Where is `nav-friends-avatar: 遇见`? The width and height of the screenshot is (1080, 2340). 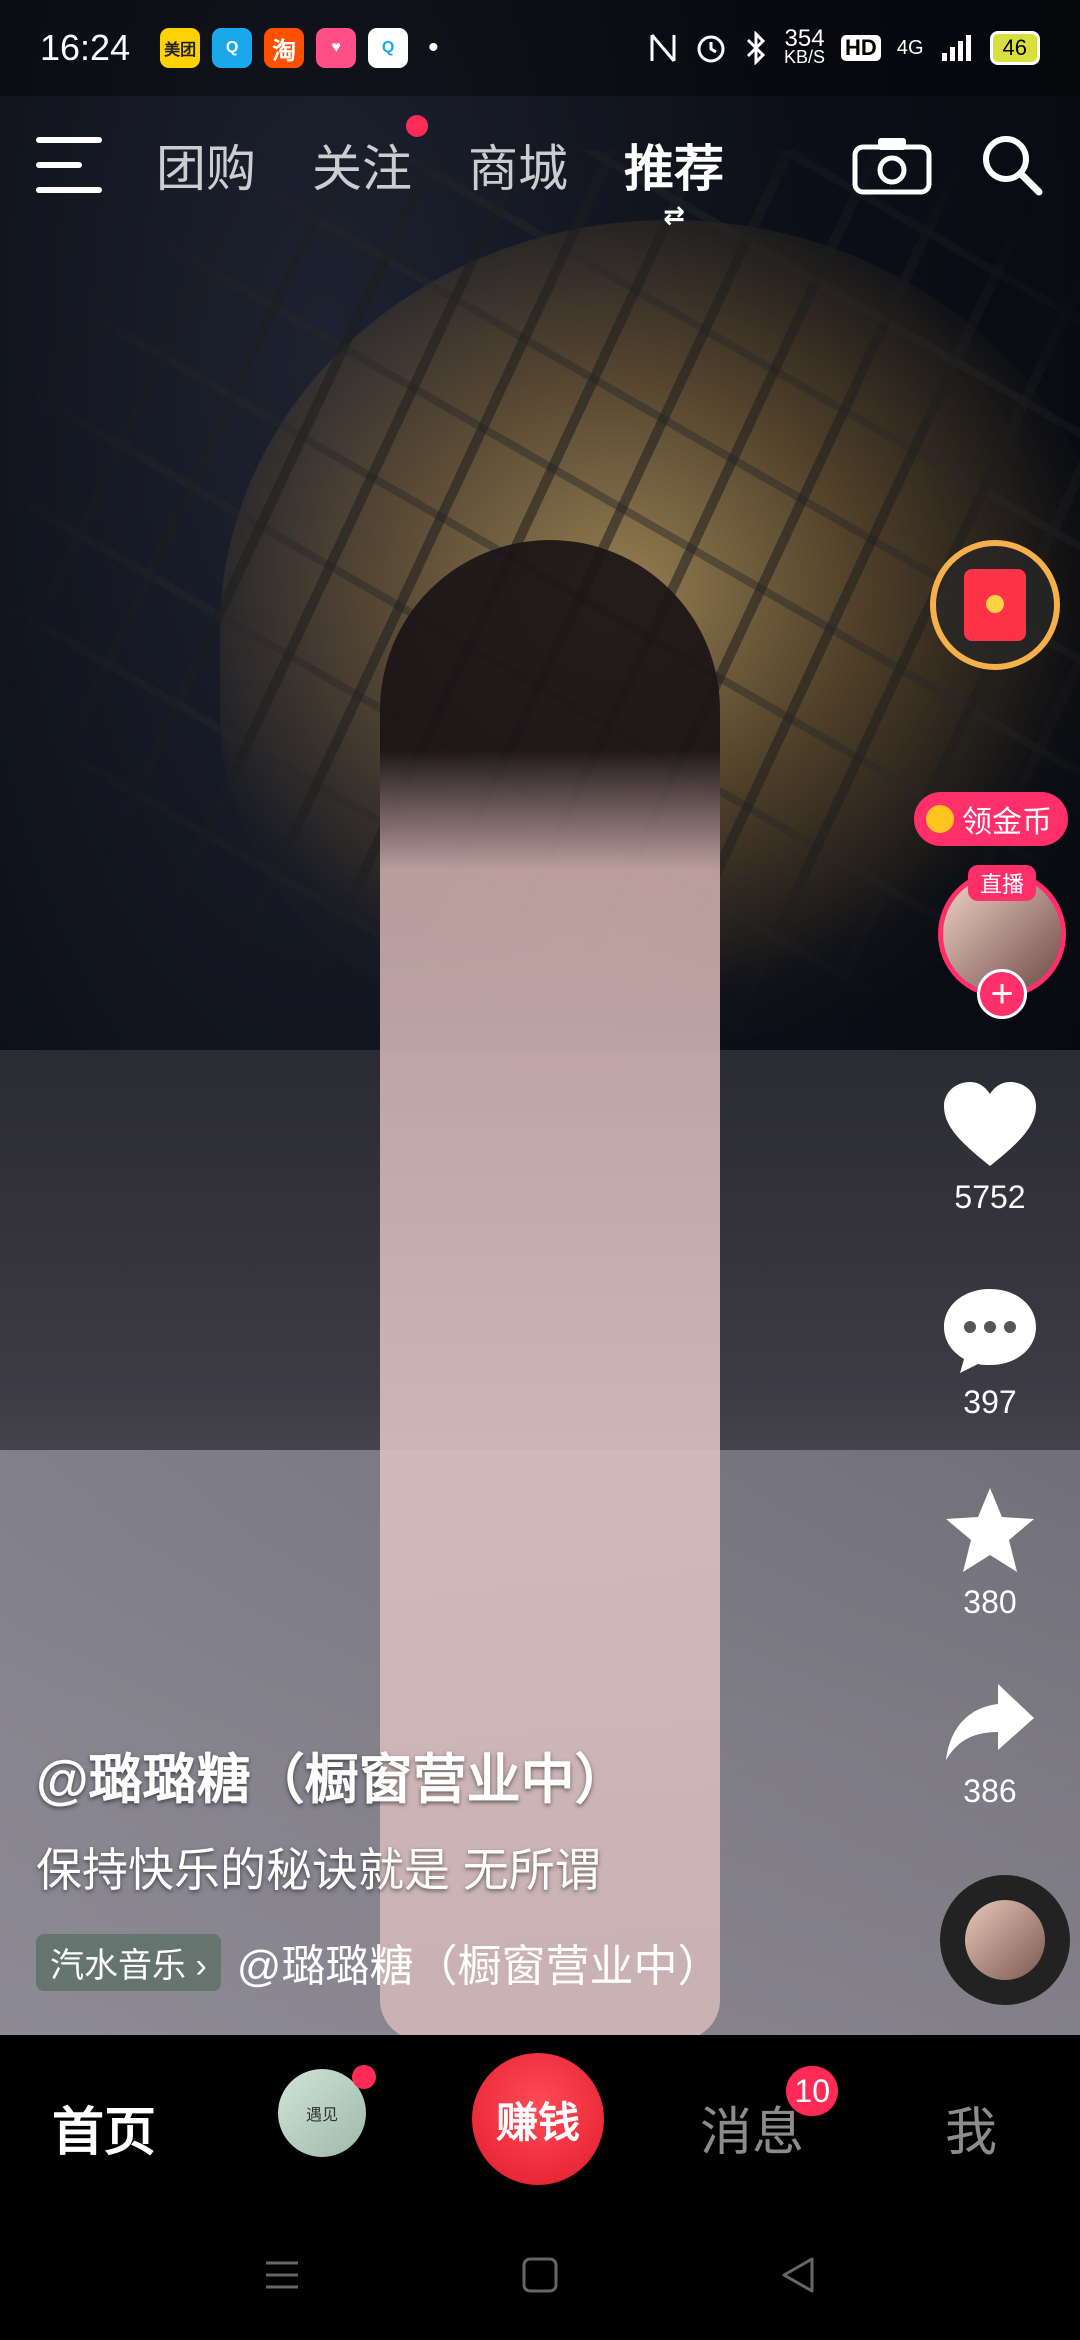 nav-friends-avatar: 遇见 is located at coordinates (327, 2111).